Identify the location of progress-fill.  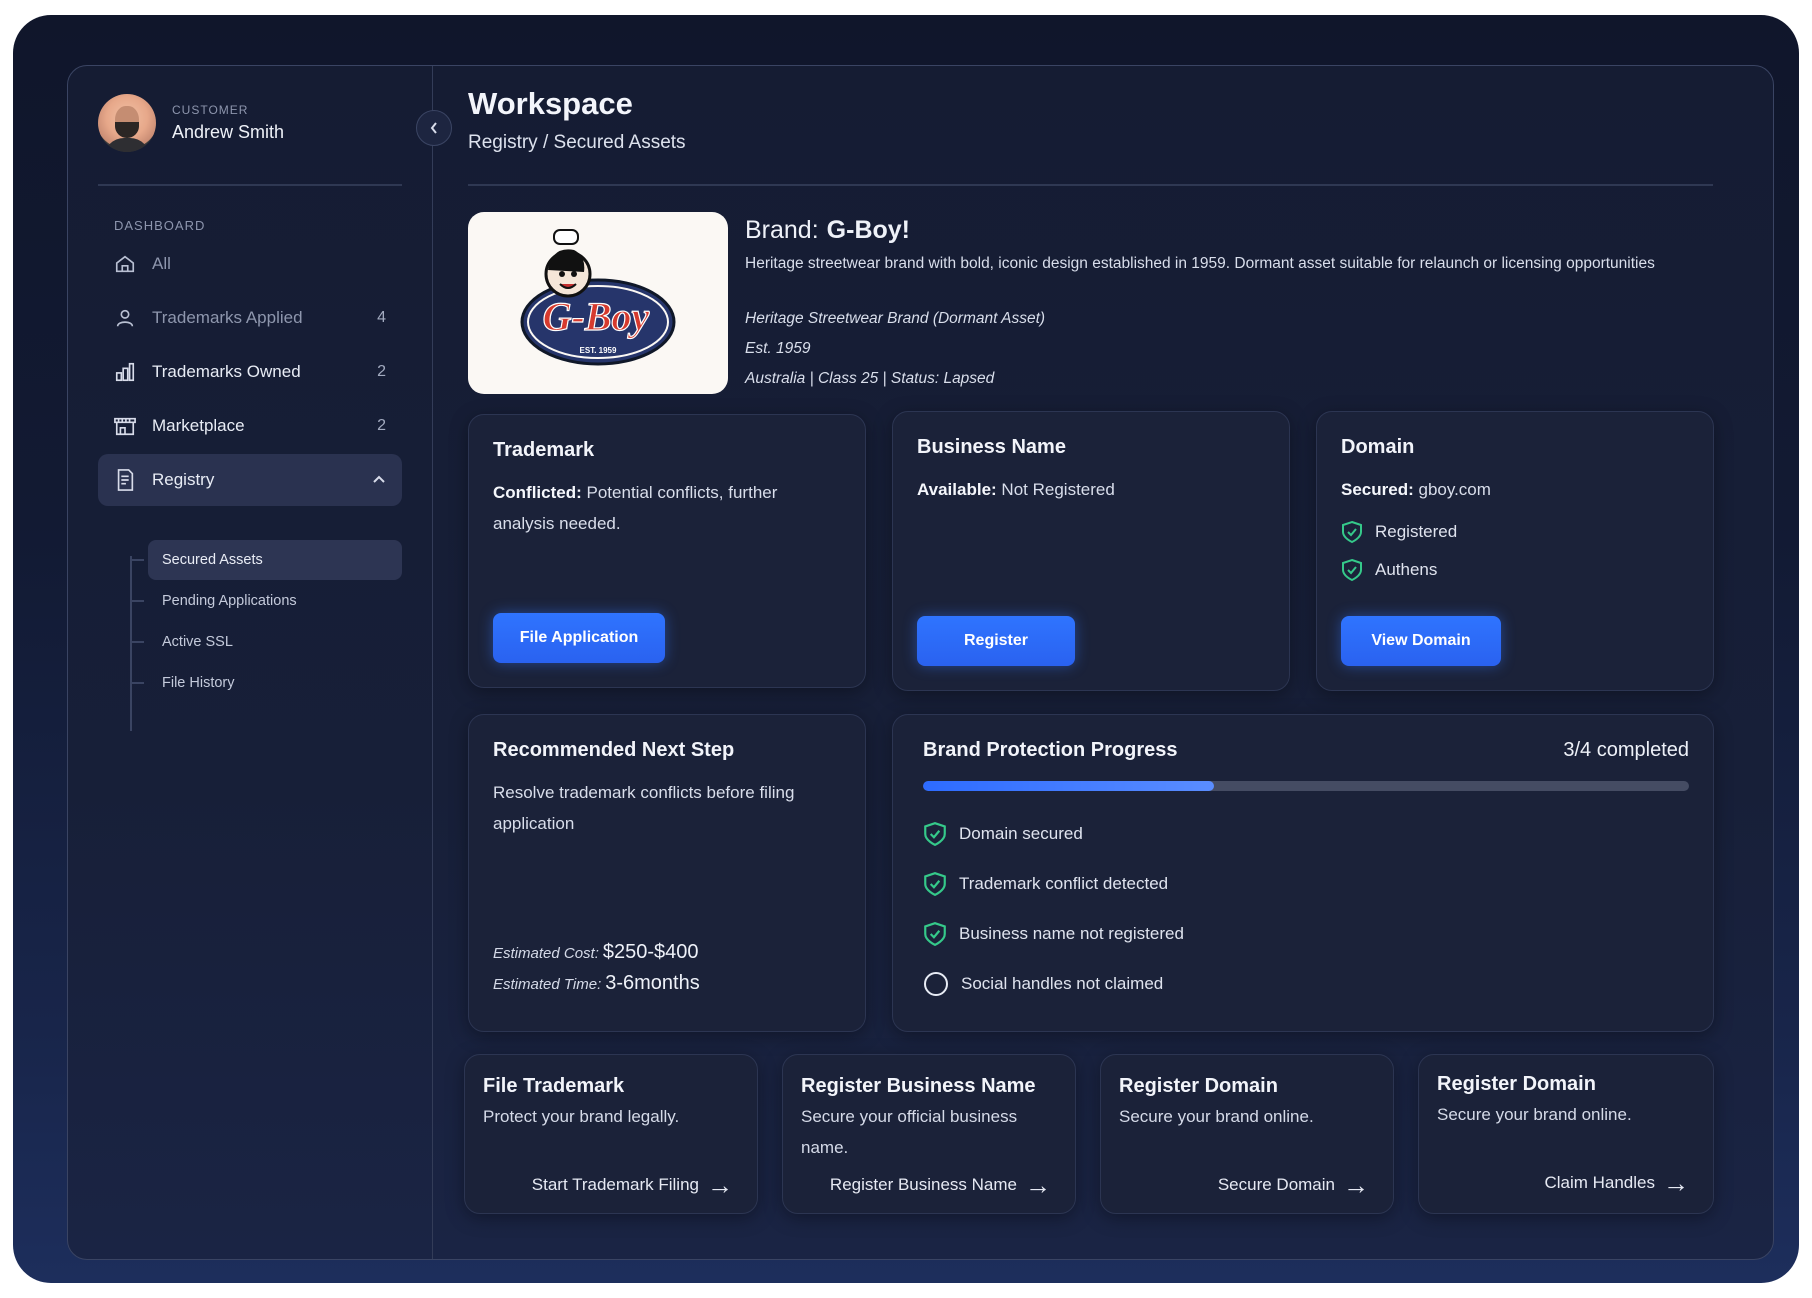
(1069, 786).